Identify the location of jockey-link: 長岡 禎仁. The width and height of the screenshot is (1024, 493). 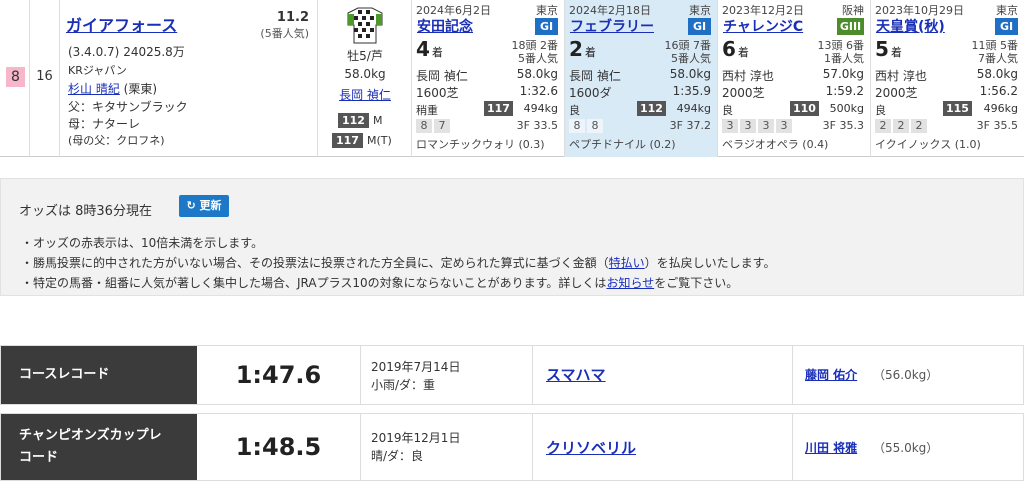
(365, 94).